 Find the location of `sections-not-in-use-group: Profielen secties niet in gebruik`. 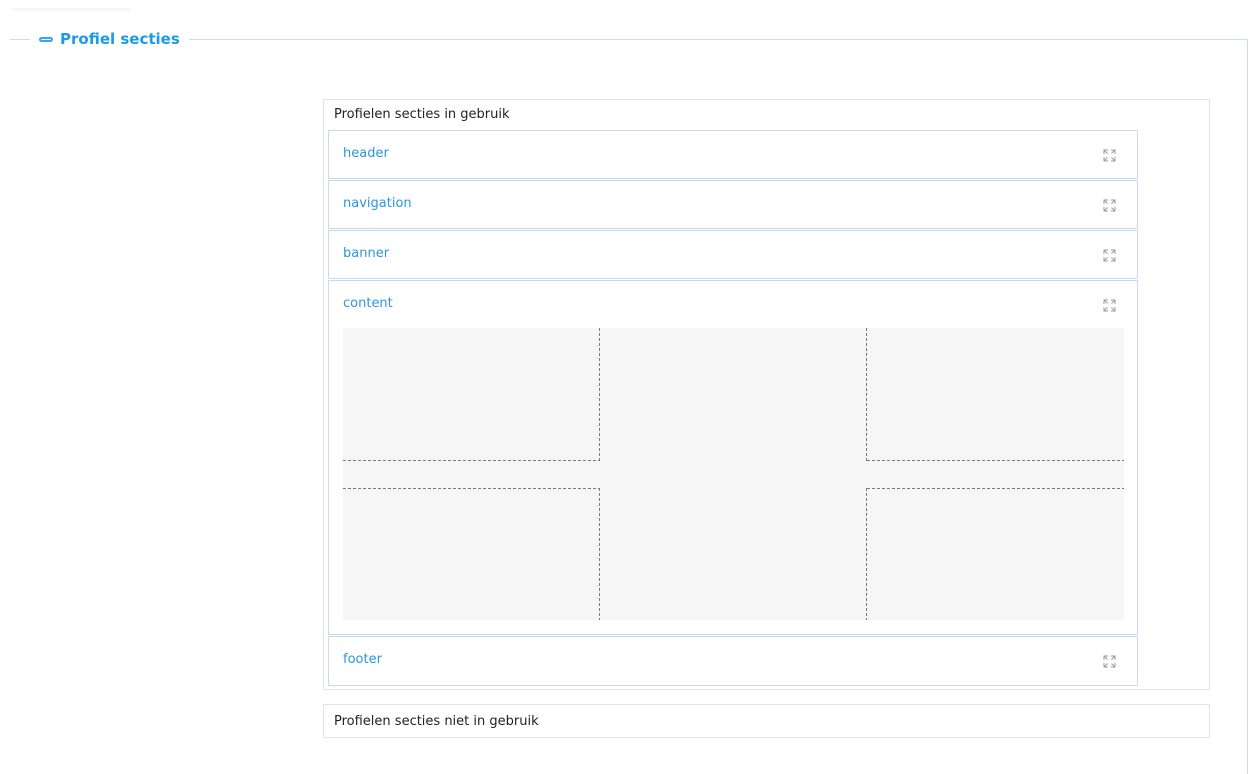

sections-not-in-use-group: Profielen secties niet in gebruik is located at coordinates (766, 721).